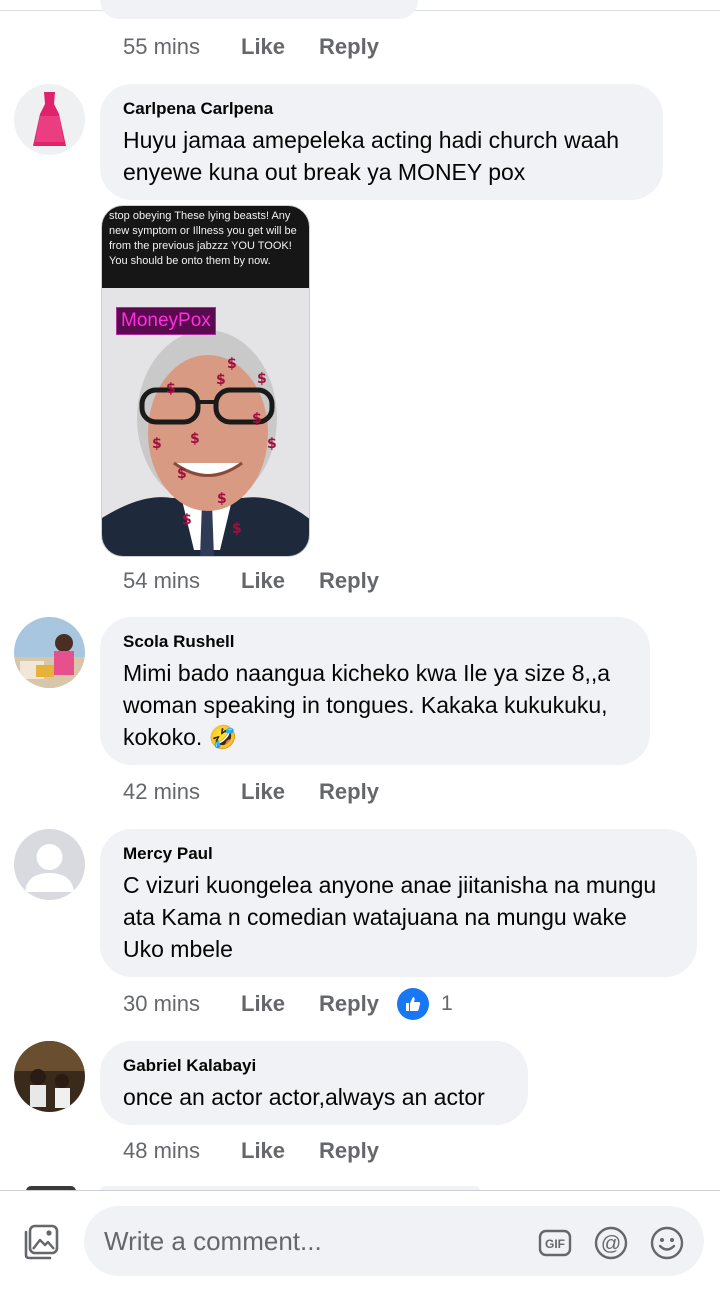 Image resolution: width=720 pixels, height=1291 pixels. Describe the element at coordinates (304, 1097) in the screenshot. I see `comment-text-line: once an actor actor,always an actor` at that location.